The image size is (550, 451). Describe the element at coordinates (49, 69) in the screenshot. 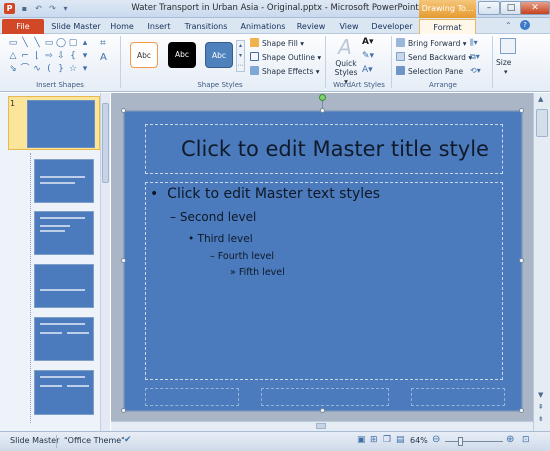

I see `bracket-icon: (` at that location.